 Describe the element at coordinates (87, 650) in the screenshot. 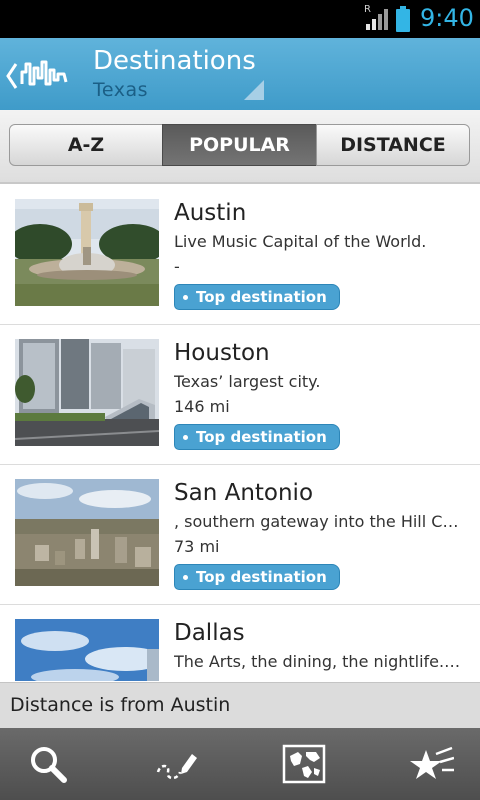

I see `dallas-thumbnail` at that location.